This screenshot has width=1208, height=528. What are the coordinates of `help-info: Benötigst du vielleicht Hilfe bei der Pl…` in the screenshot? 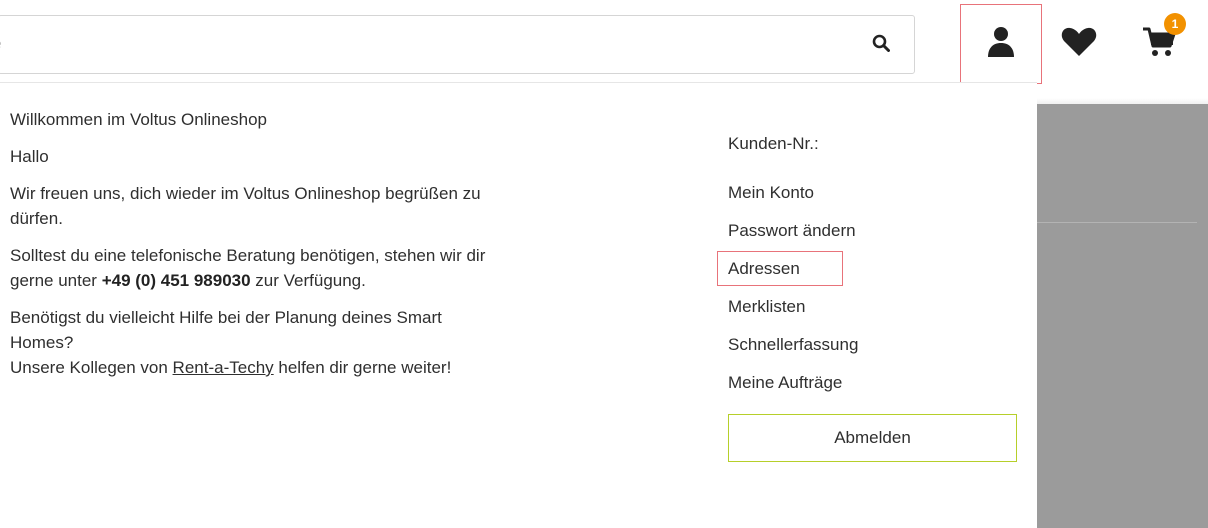 It's located at (250, 342).